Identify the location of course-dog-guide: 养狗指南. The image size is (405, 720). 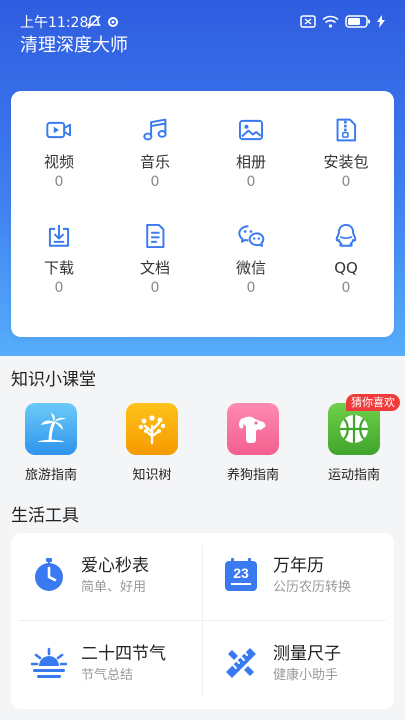
(253, 444).